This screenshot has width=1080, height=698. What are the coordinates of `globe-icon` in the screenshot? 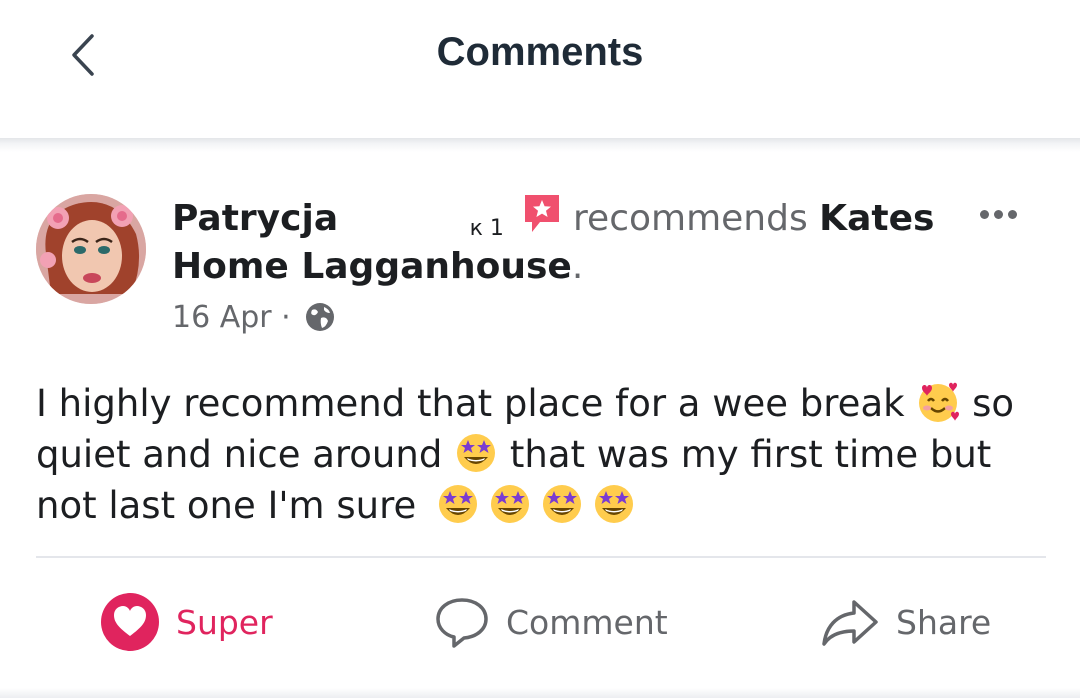 It's located at (320, 317).